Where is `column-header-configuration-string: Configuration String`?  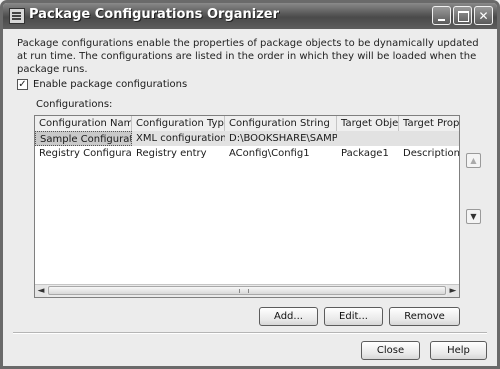 column-header-configuration-string: Configuration String is located at coordinates (281, 123).